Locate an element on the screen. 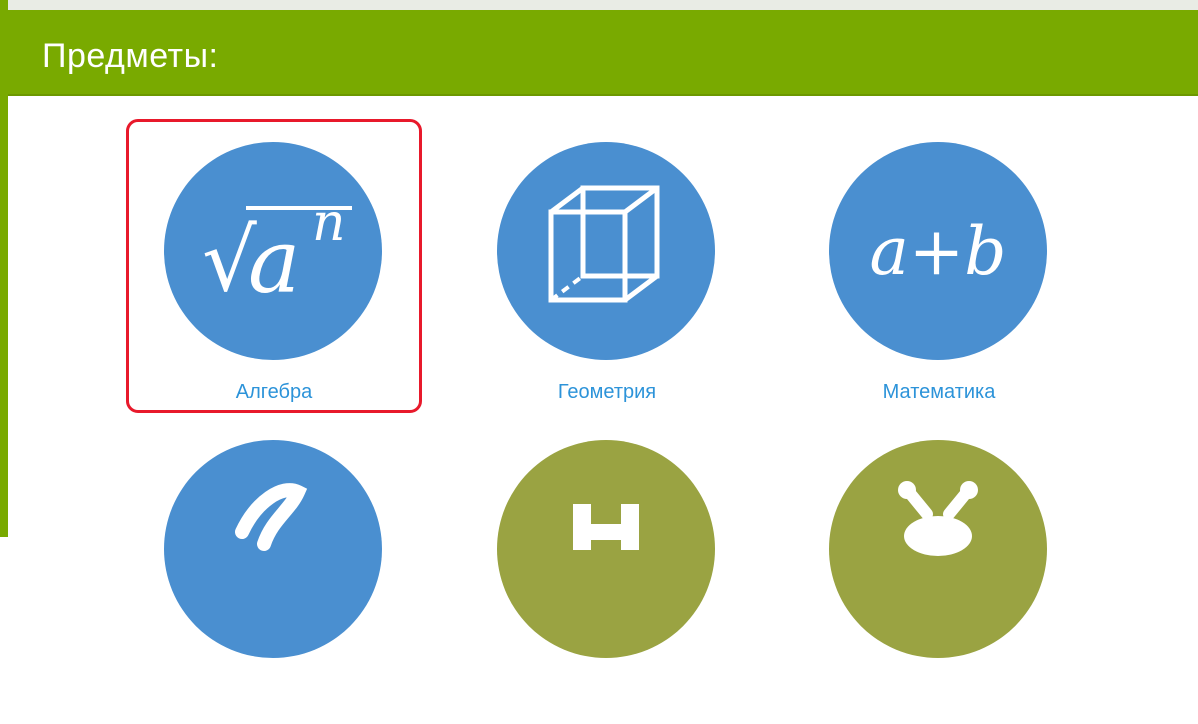  panel-left-border is located at coordinates (4, 268).